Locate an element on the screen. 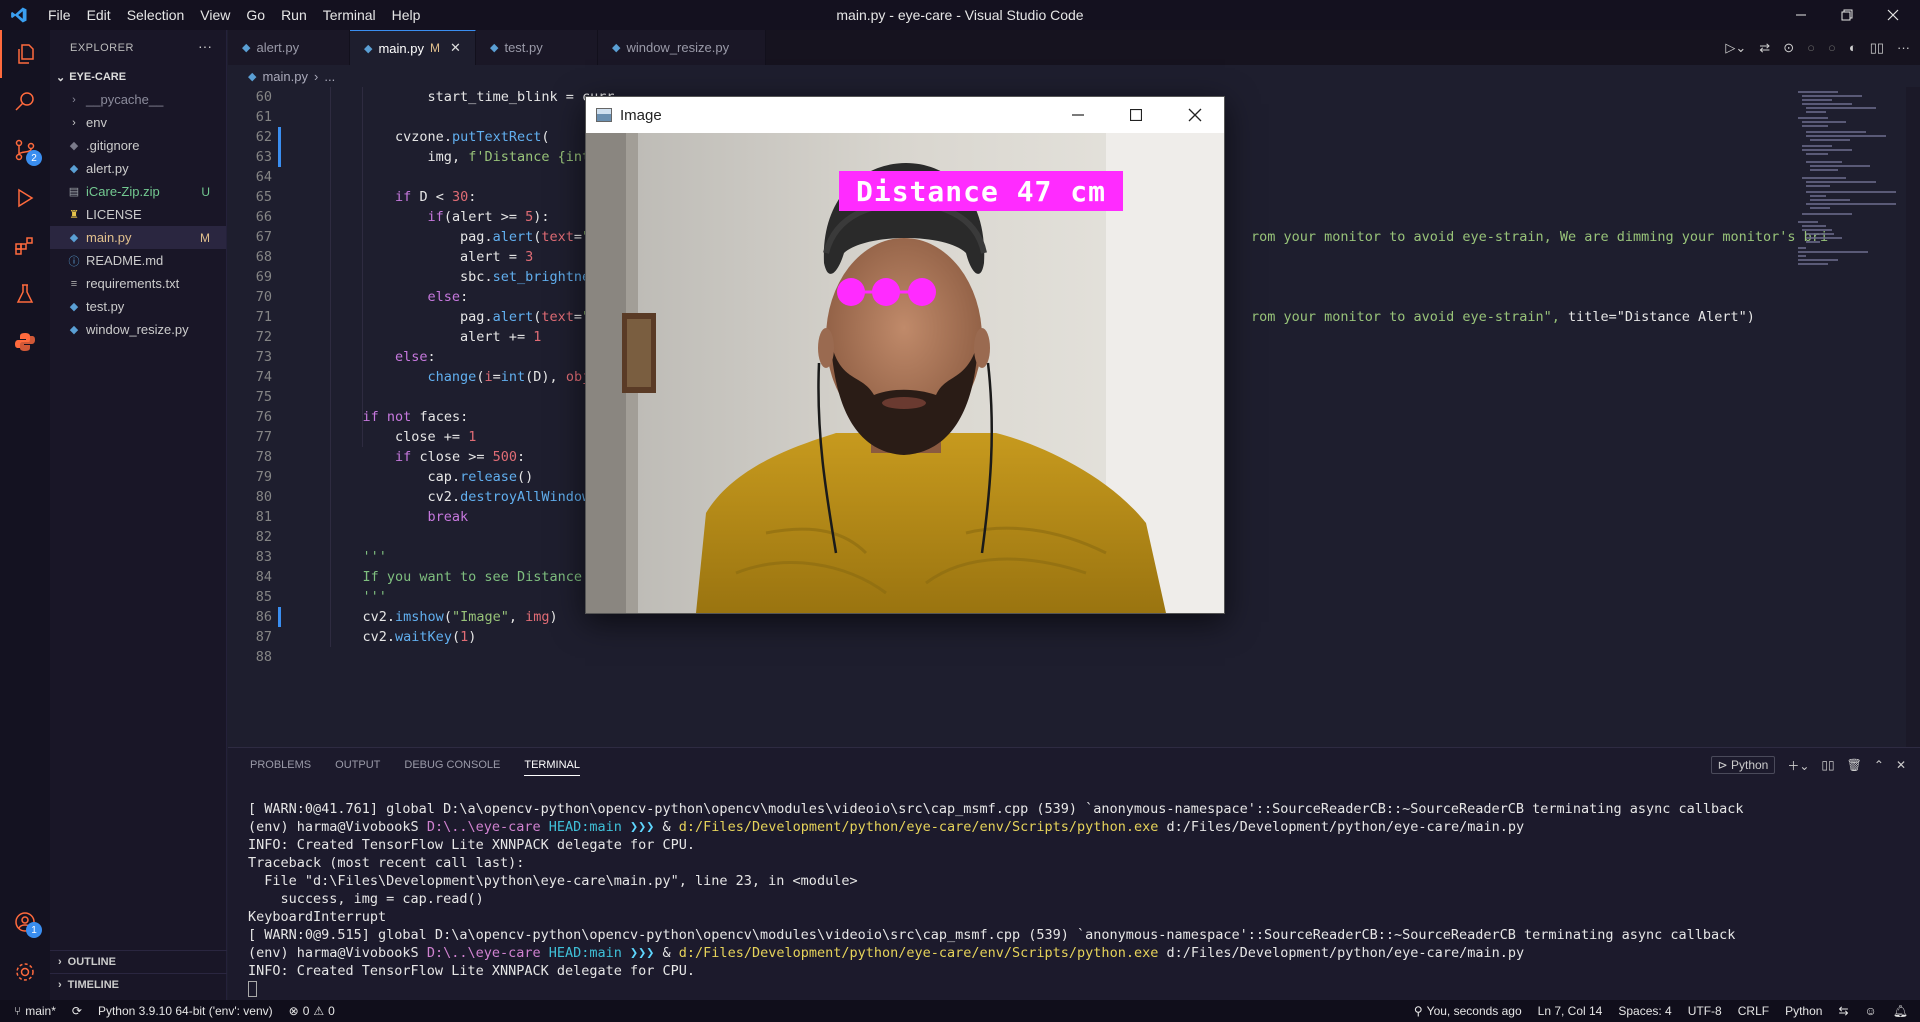 The image size is (1920, 1022). extensions-activity is located at coordinates (25, 246).